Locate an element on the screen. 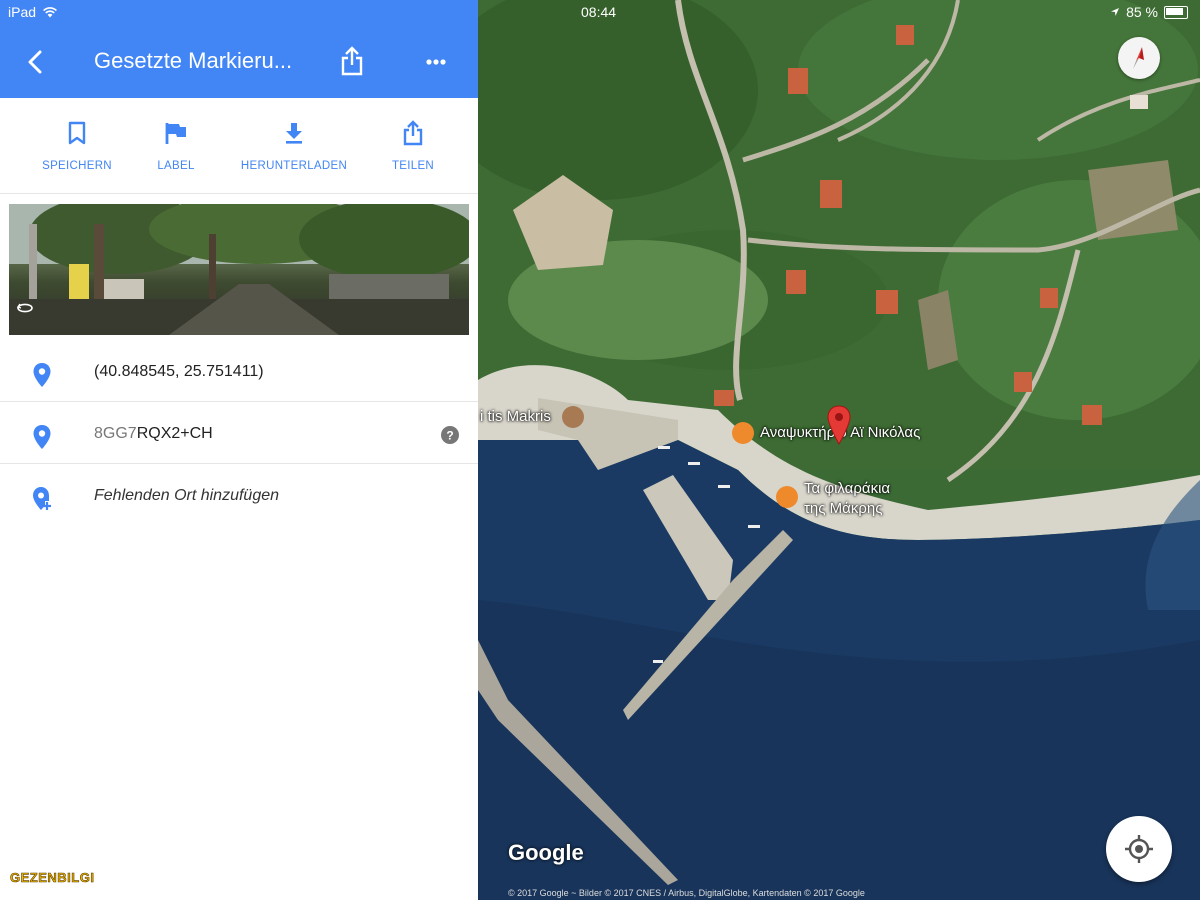 The width and height of the screenshot is (1200, 900). compass-icon is located at coordinates (1138, 58).